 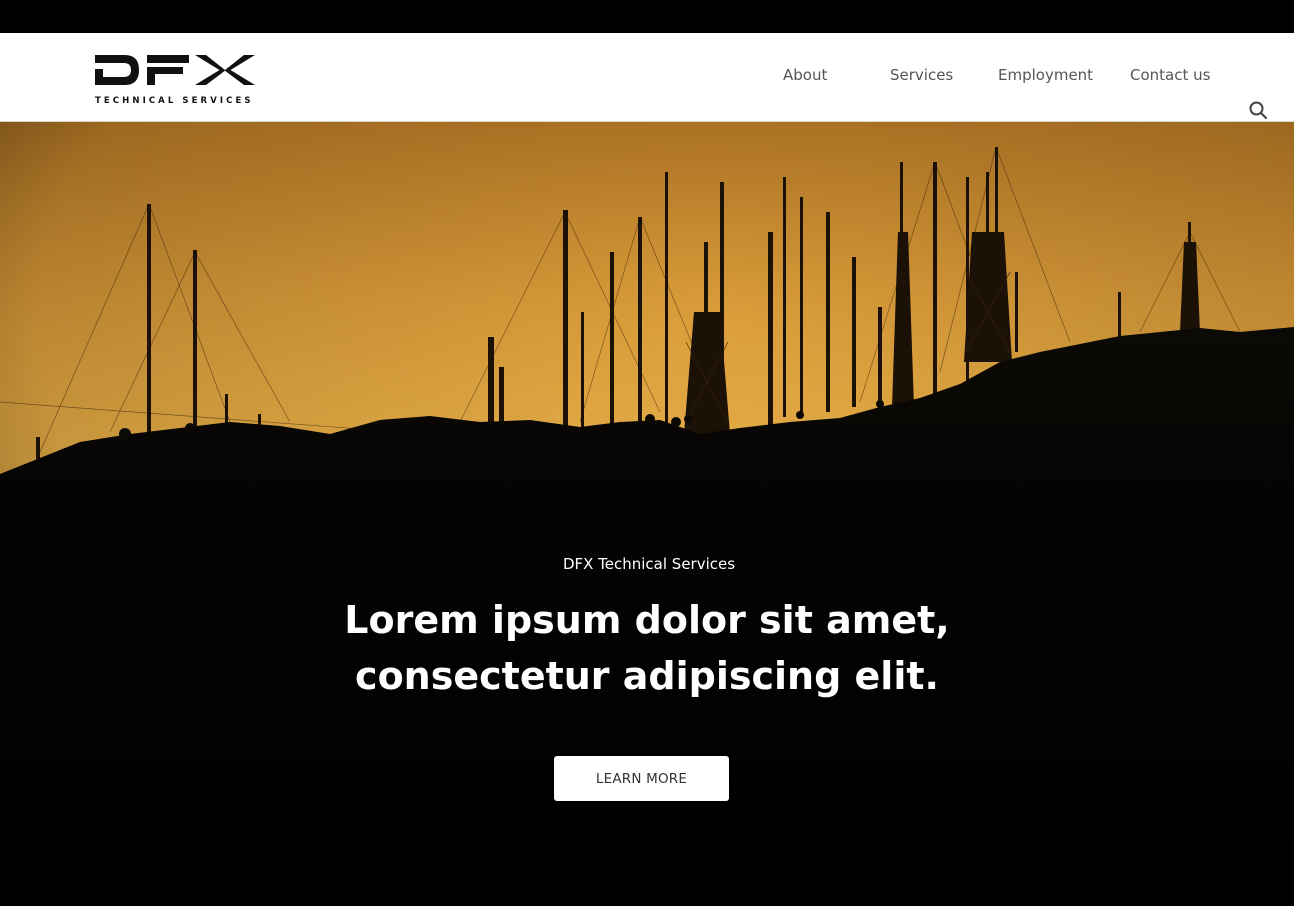 I want to click on nav-item-services: Services, so click(x=921, y=75).